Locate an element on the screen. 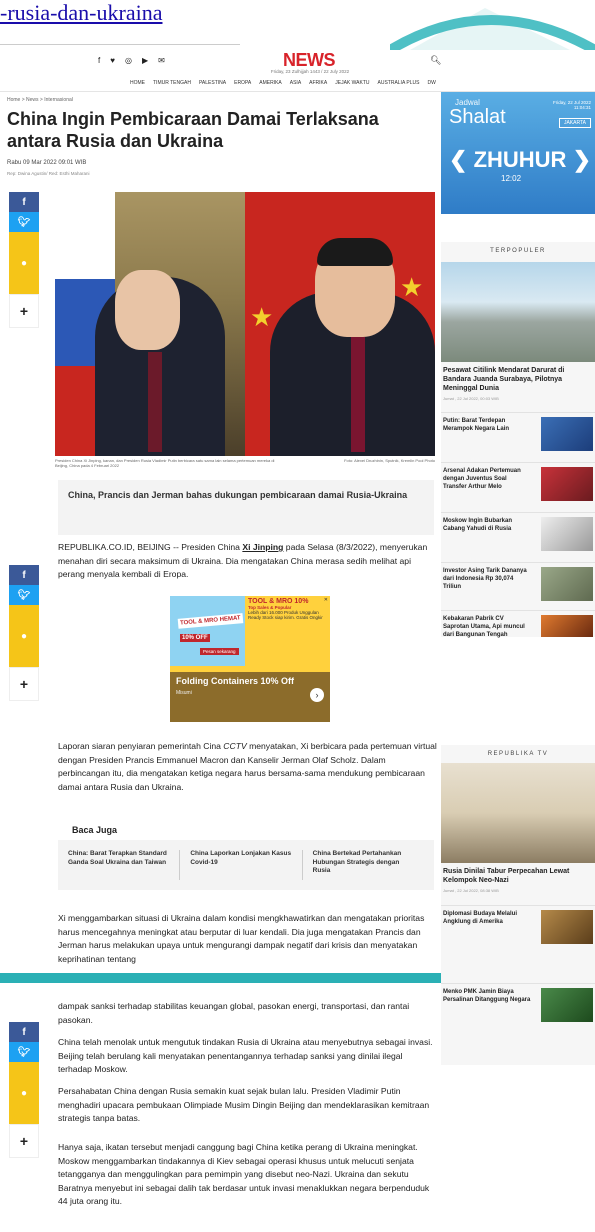  nav-jejak-waktu: JEJAK WAKTU is located at coordinates (352, 83).